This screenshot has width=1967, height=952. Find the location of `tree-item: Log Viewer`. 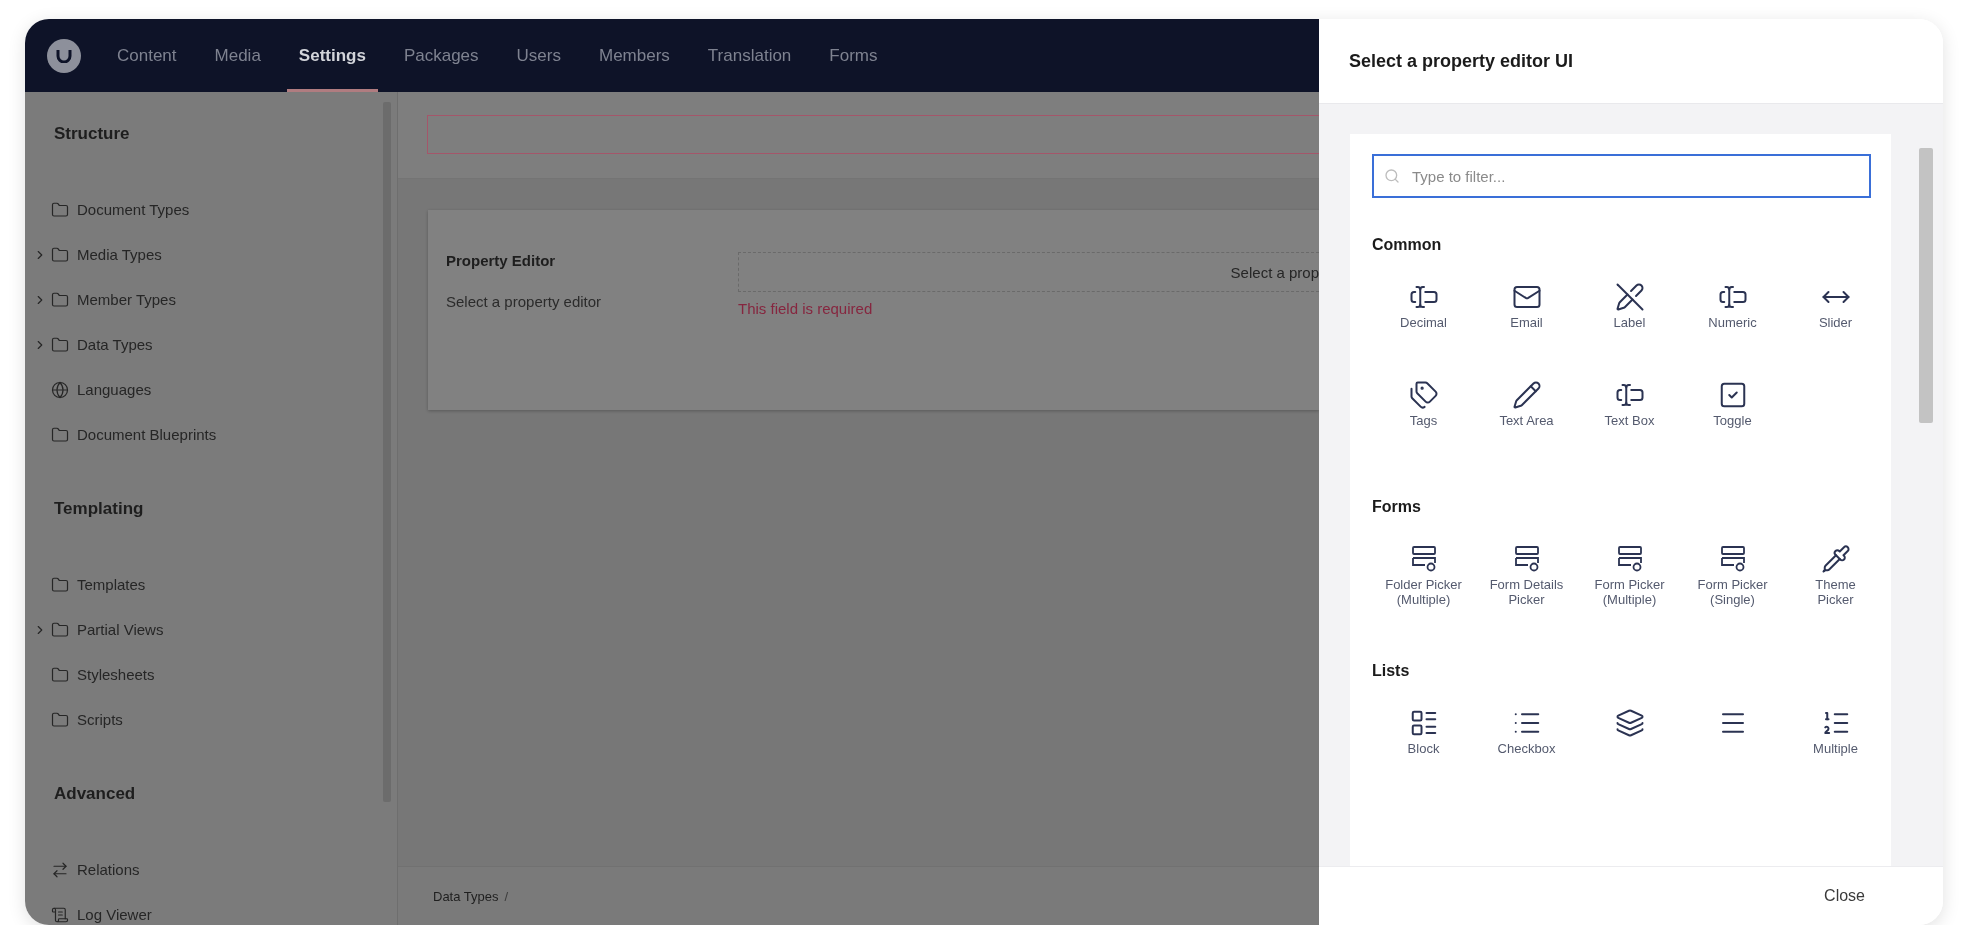

tree-item: Log Viewer is located at coordinates (114, 914).